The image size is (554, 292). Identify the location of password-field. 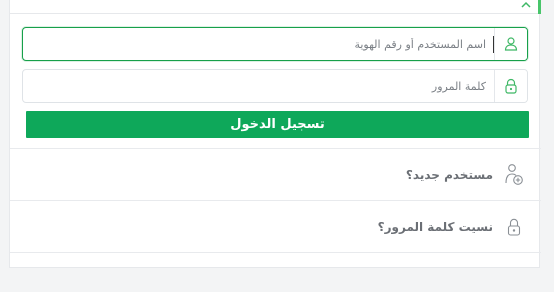
(275, 86).